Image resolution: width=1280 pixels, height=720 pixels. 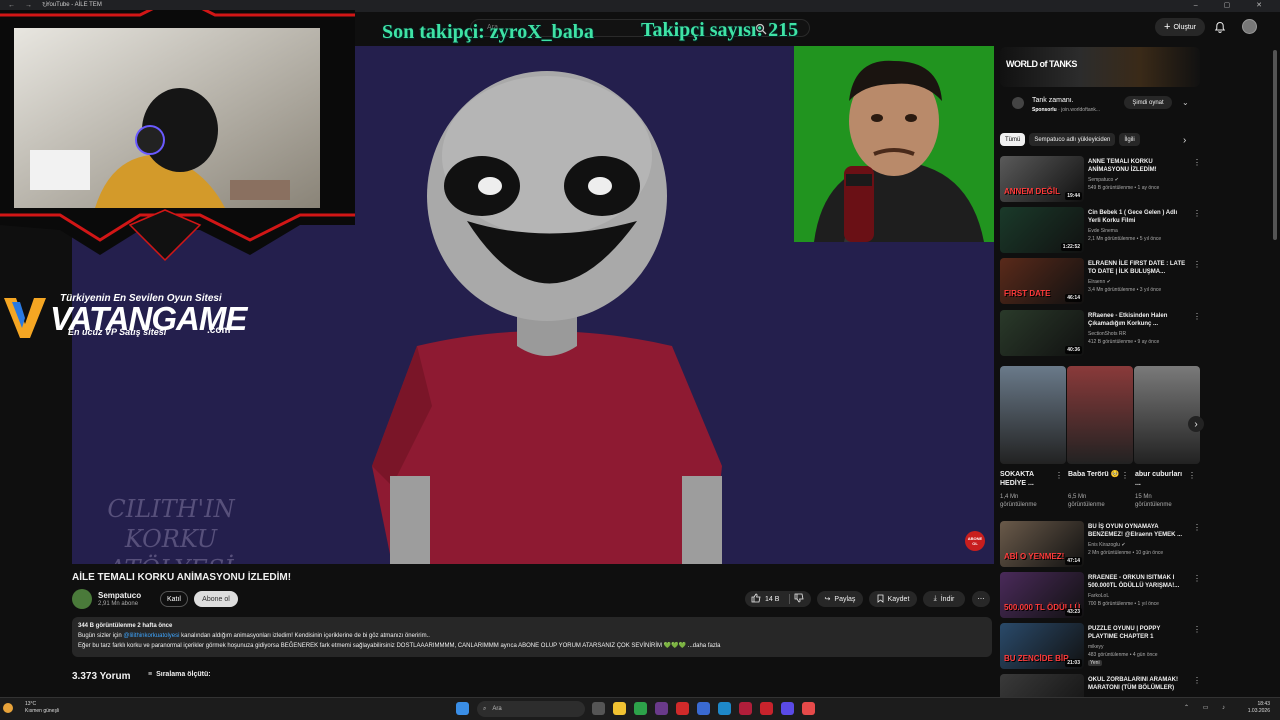 I want to click on weather-sun-icon, so click(x=8, y=708).